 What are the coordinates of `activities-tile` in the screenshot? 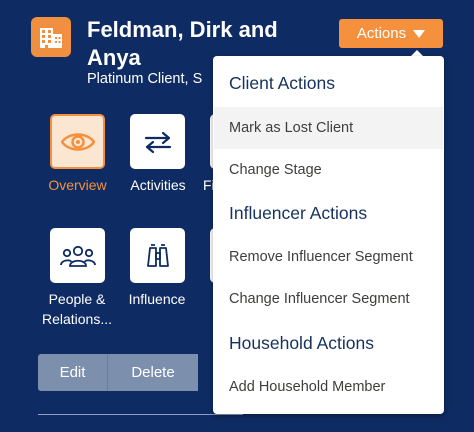 It's located at (157, 141).